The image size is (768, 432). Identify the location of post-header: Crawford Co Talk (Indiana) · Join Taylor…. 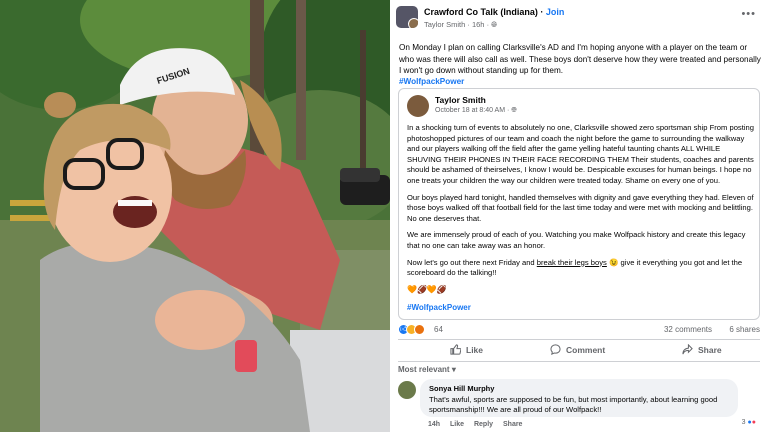
(581, 20).